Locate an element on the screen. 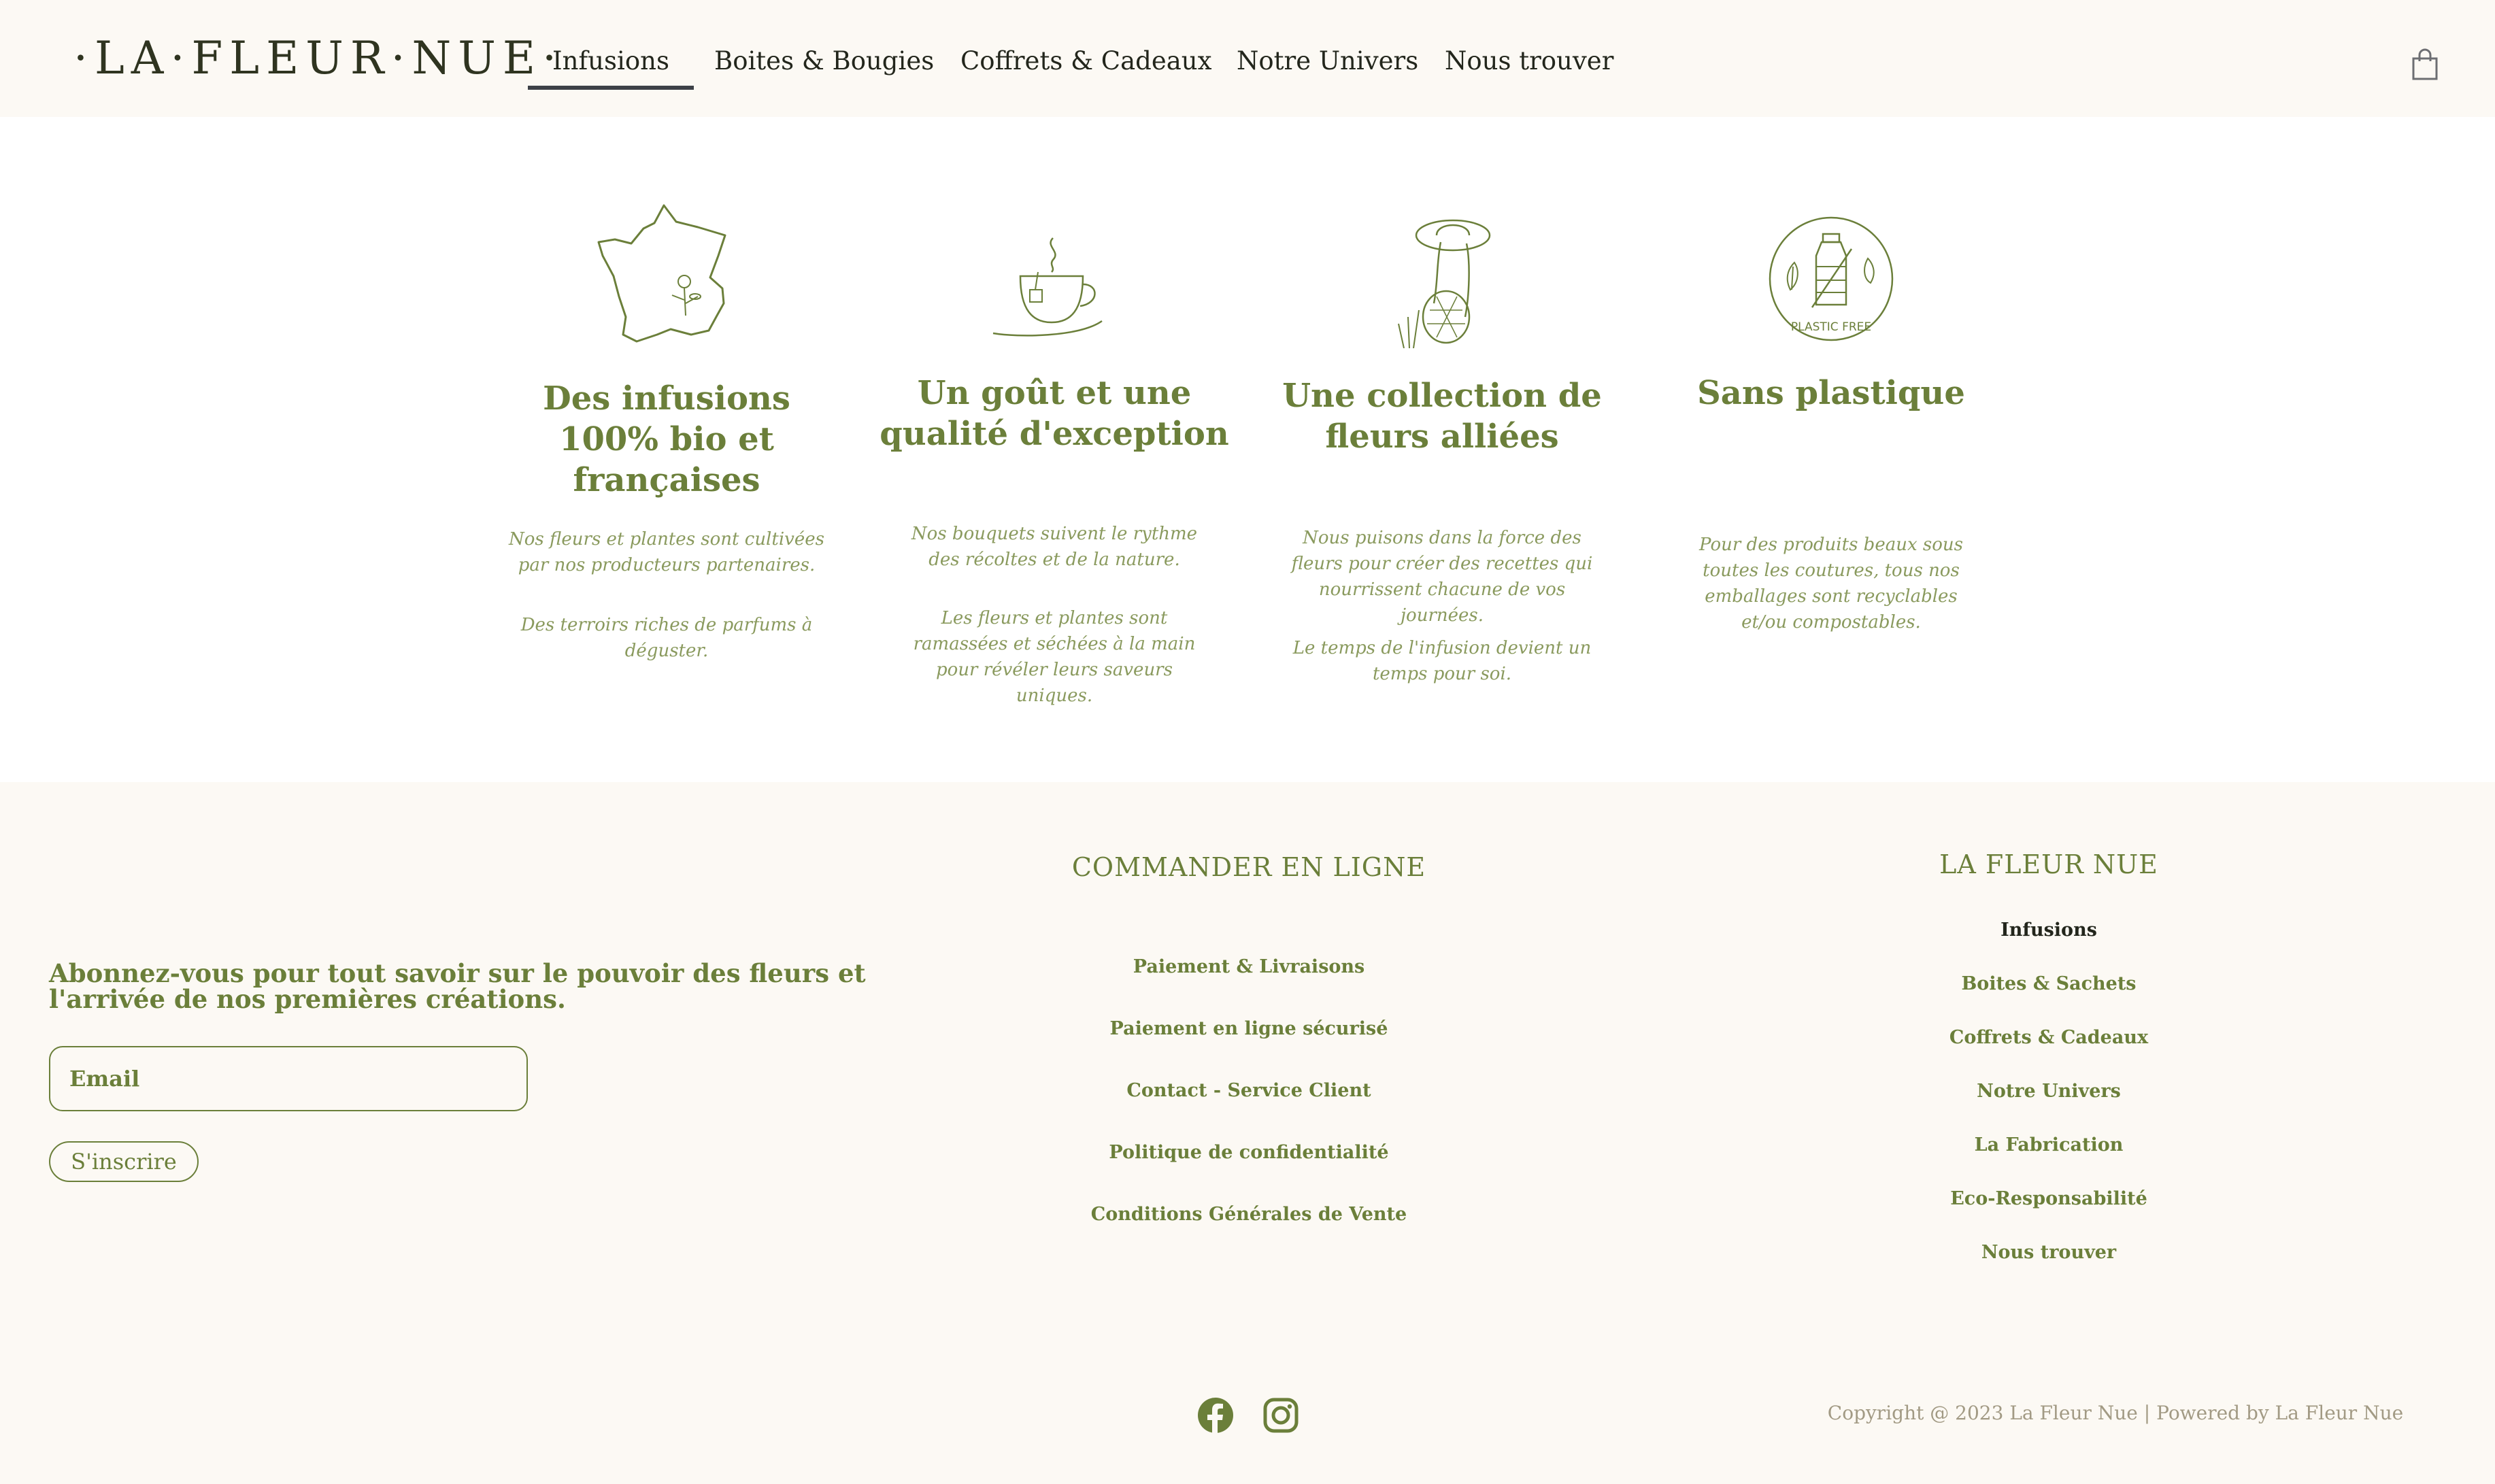  instagram-icon is located at coordinates (1280, 1416).